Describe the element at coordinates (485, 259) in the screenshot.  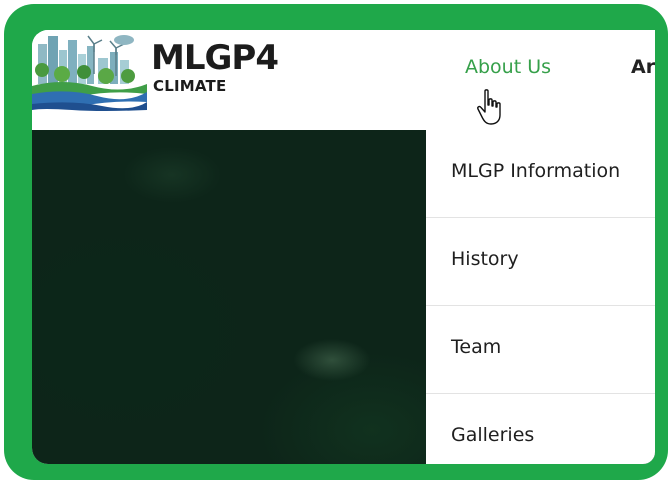
I see `dropdown-item-label: History` at that location.